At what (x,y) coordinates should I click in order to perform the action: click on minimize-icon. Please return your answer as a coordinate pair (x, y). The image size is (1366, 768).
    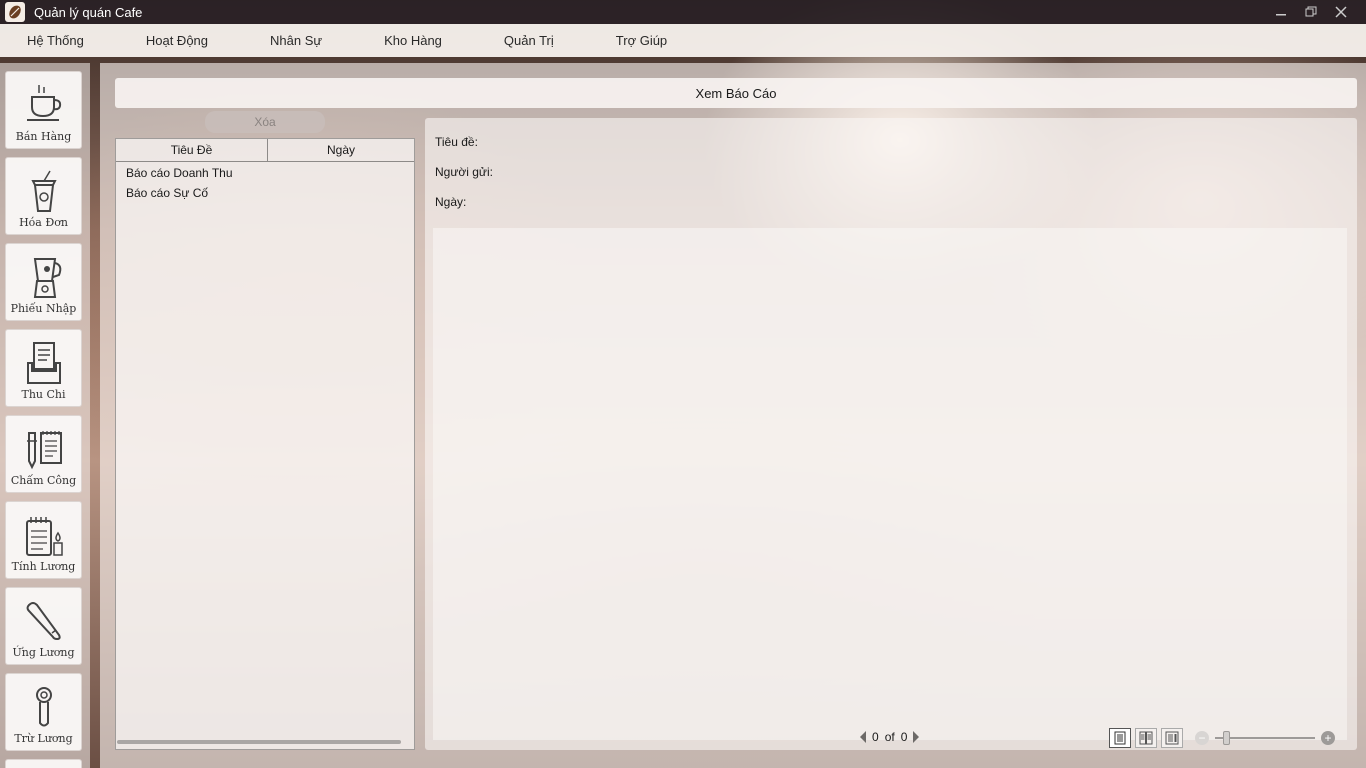
    Looking at the image, I should click on (1281, 12).